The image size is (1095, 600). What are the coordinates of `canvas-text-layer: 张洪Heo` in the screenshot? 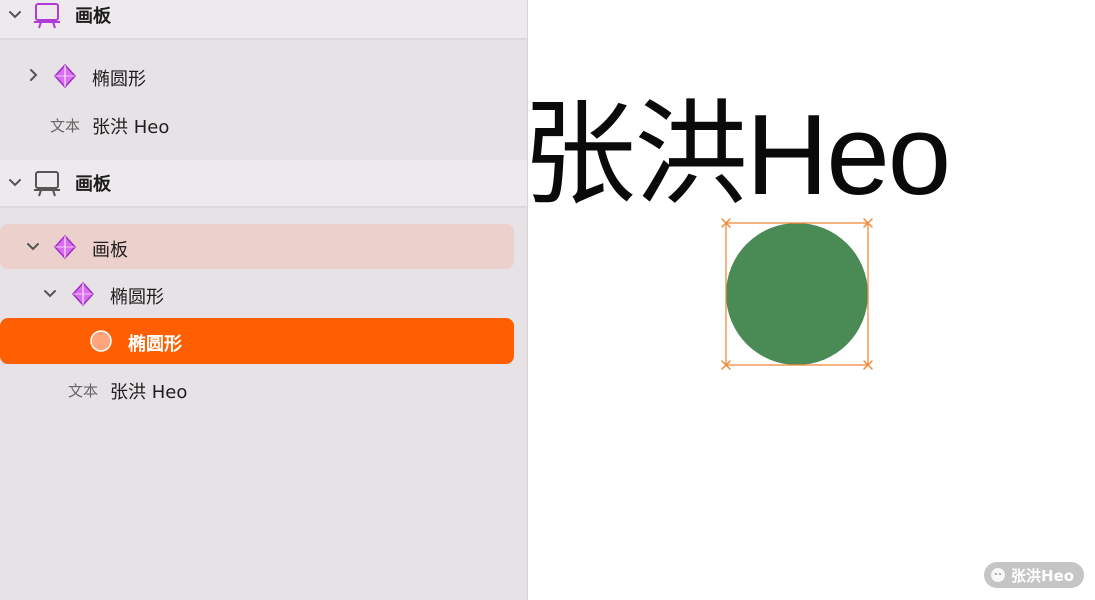 It's located at (736, 144).